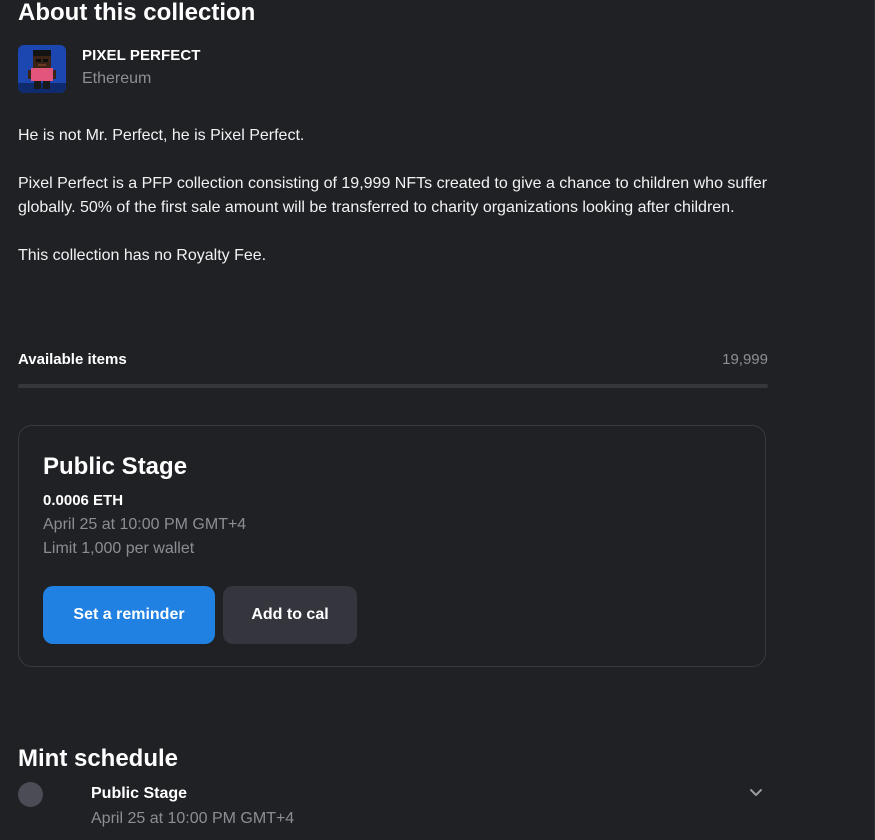 This screenshot has height=840, width=875. Describe the element at coordinates (745, 359) in the screenshot. I see `available-items-count: 19,999` at that location.